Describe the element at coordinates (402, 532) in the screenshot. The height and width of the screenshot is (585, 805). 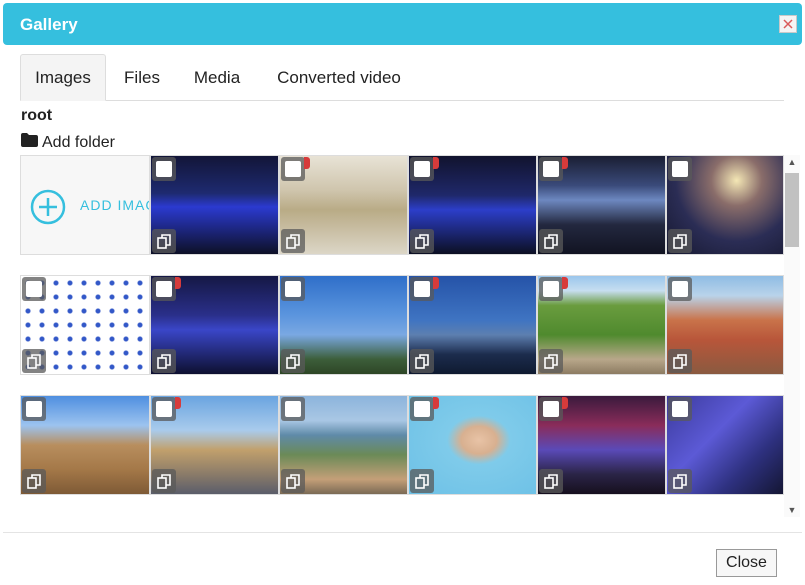
I see `footer-divider` at that location.